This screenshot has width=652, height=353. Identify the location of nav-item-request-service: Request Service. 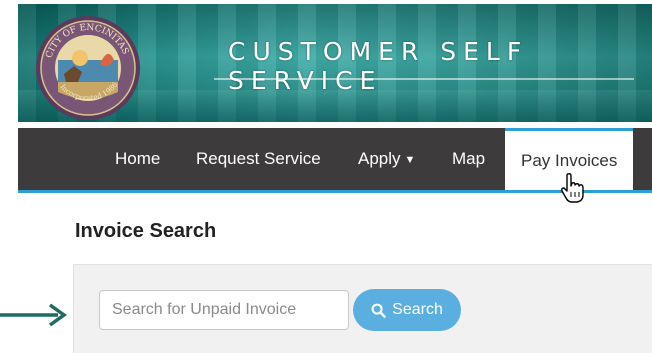
(258, 159).